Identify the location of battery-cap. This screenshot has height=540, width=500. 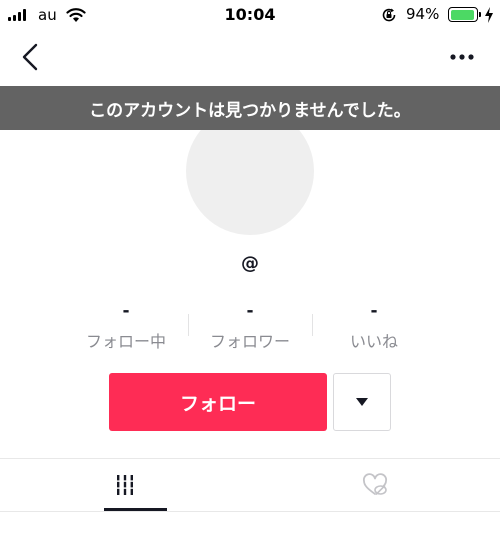
(480, 14).